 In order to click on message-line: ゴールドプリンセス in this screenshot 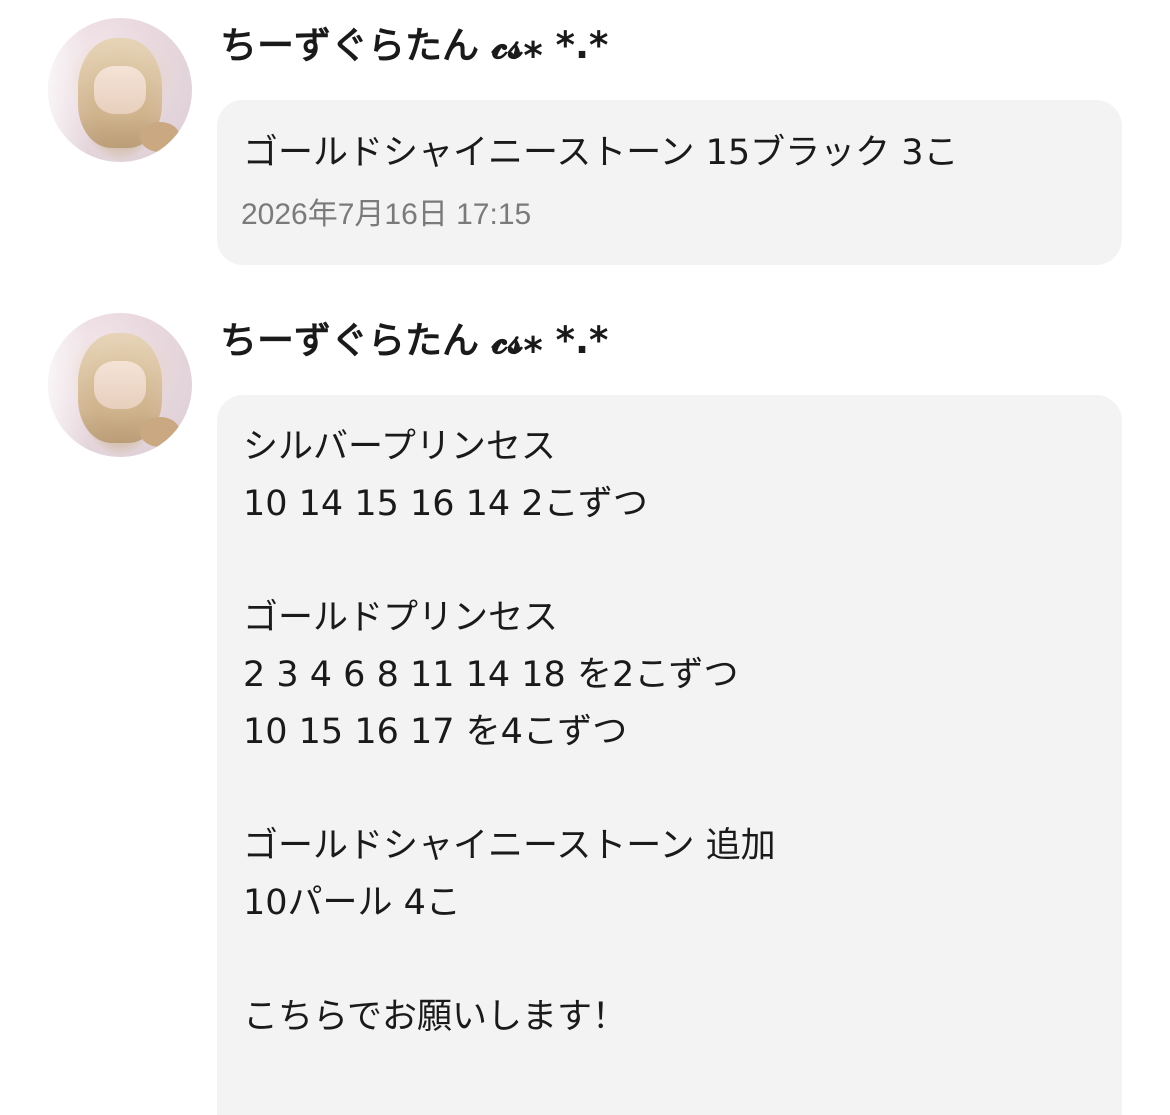, I will do `click(401, 618)`.